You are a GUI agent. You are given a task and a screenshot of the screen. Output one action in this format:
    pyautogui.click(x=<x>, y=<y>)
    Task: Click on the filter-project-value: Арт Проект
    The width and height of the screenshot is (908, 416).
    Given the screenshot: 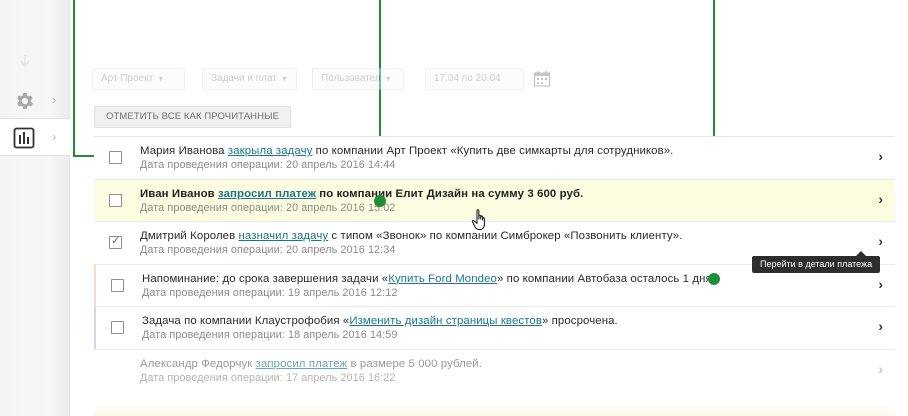 What is the action you would take?
    pyautogui.click(x=127, y=78)
    